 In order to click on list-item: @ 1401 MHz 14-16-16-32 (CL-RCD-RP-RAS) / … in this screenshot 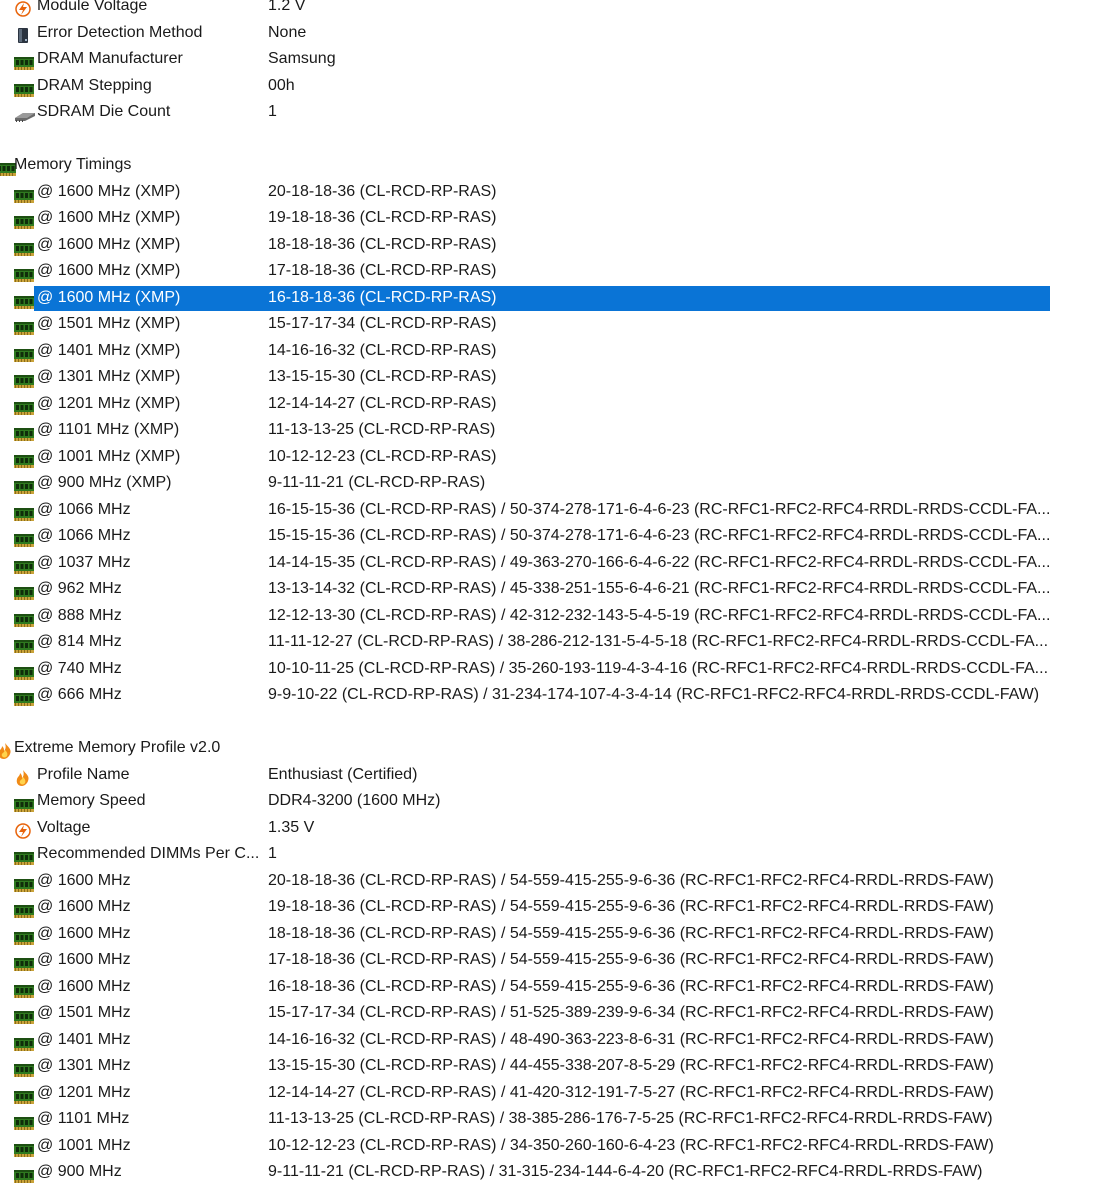, I will do `click(547, 1040)`.